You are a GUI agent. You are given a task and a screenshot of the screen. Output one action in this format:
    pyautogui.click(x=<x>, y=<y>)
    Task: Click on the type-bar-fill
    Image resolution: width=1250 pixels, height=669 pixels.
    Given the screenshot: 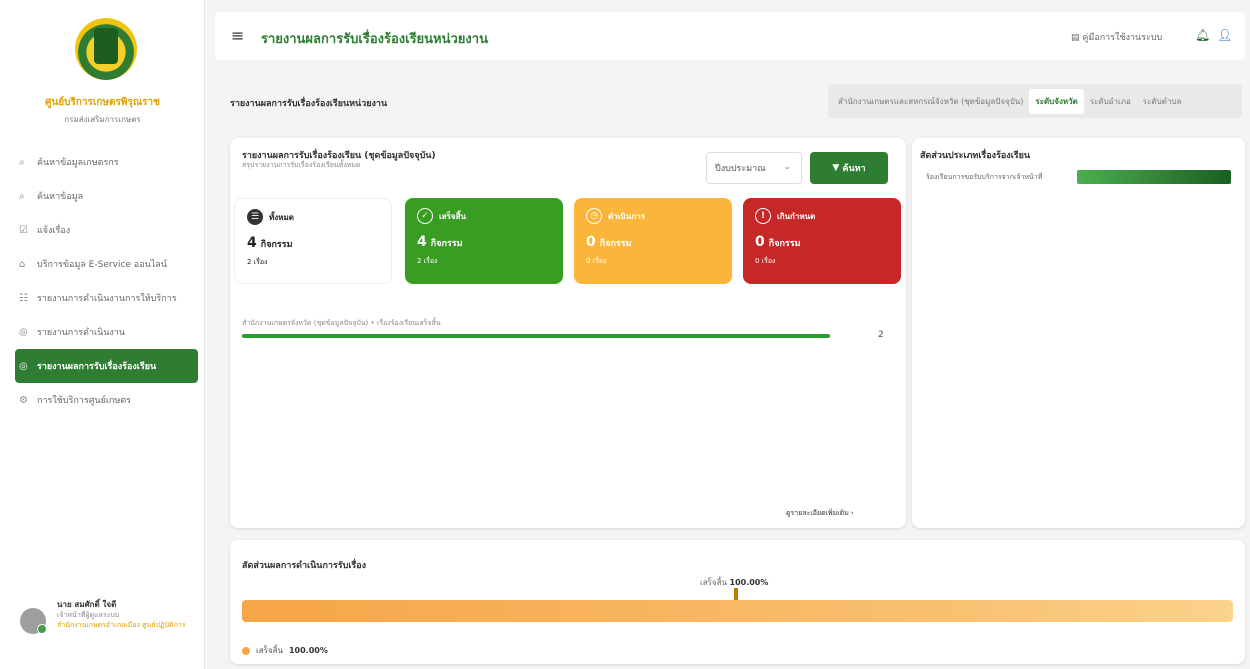 What is the action you would take?
    pyautogui.click(x=1154, y=177)
    